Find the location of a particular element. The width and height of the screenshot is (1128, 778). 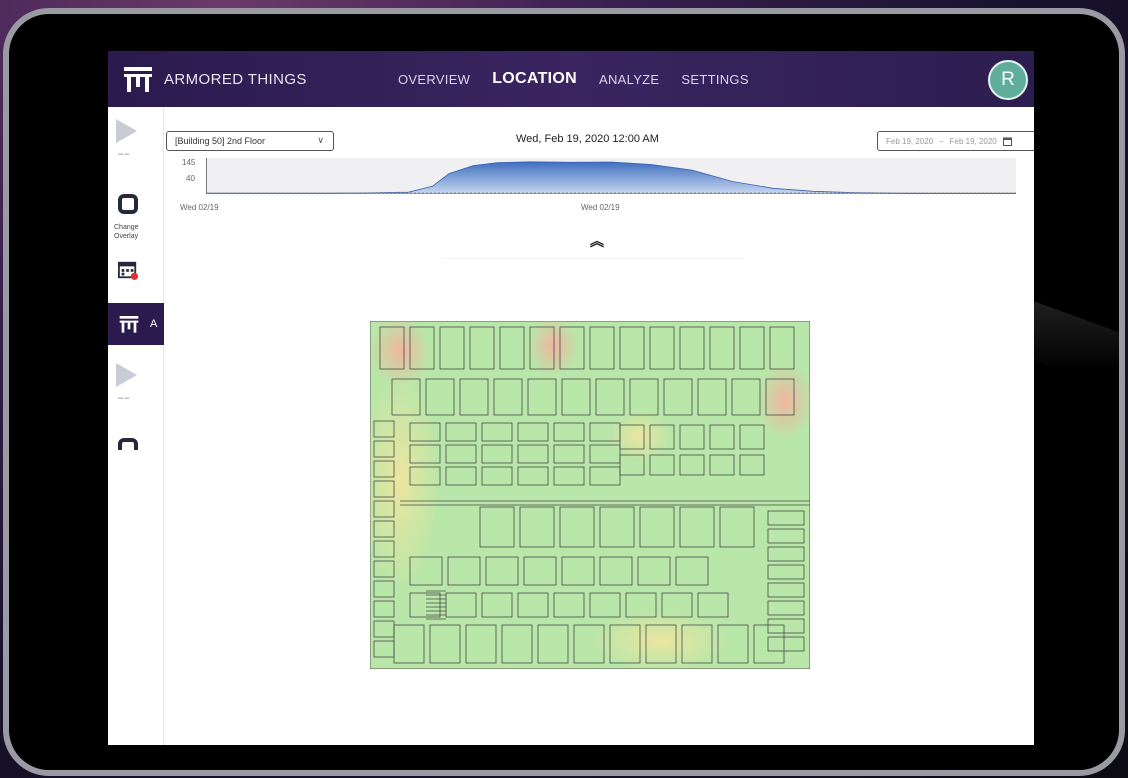

occupancy-timeline: 145 40 Wed 02/19 Wed 02/19 is located at coordinates (596, 189).